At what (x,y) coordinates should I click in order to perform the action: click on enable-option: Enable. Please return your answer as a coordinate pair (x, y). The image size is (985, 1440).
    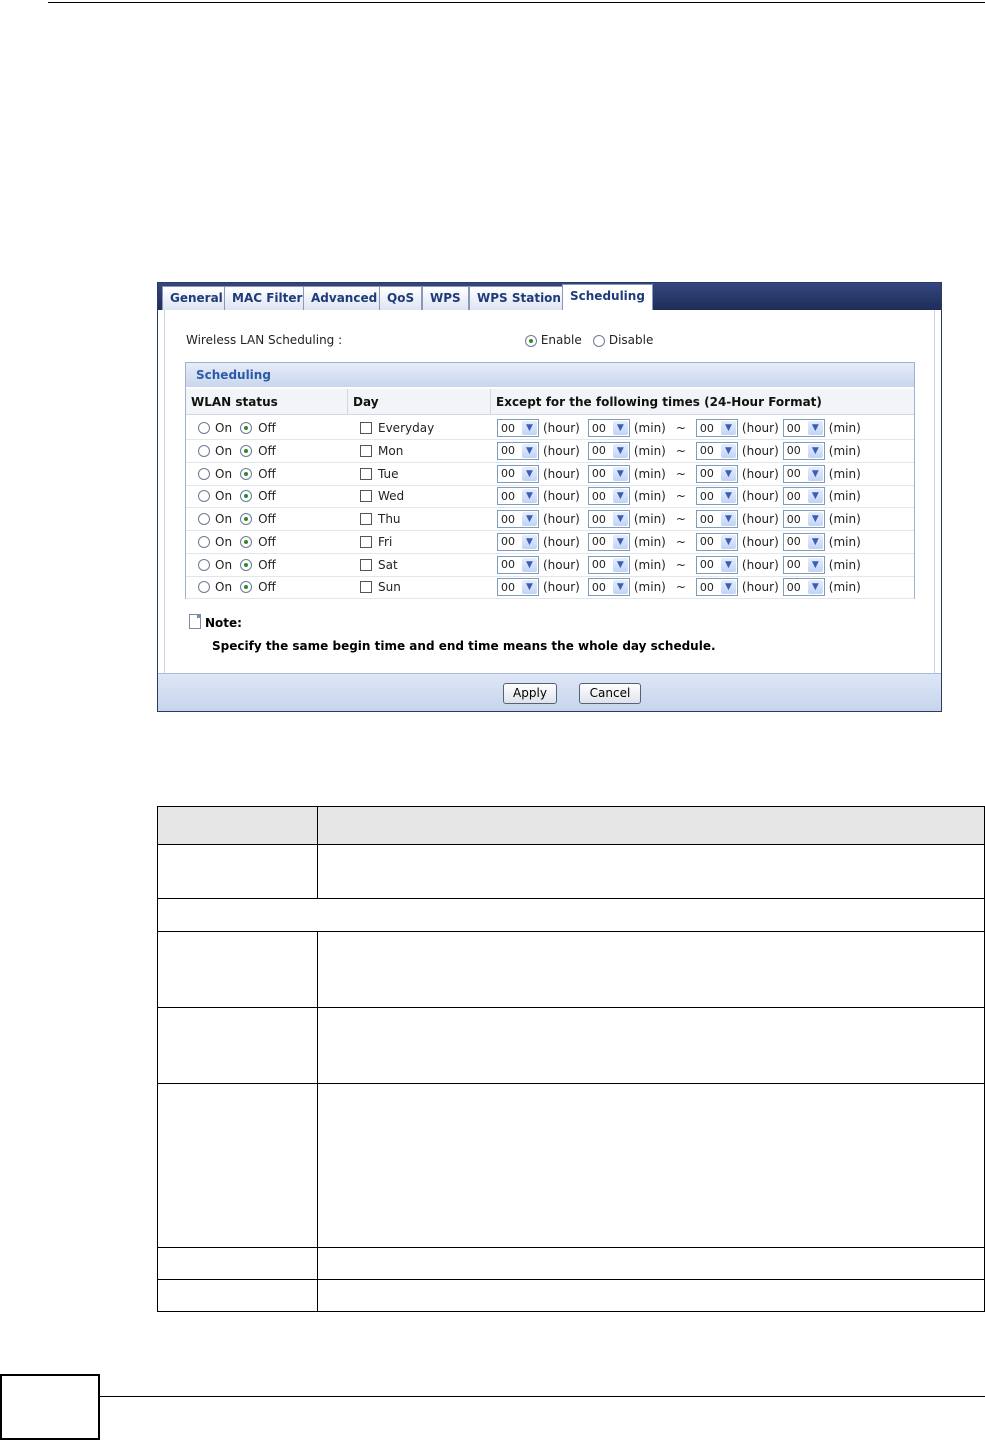
    Looking at the image, I should click on (553, 340).